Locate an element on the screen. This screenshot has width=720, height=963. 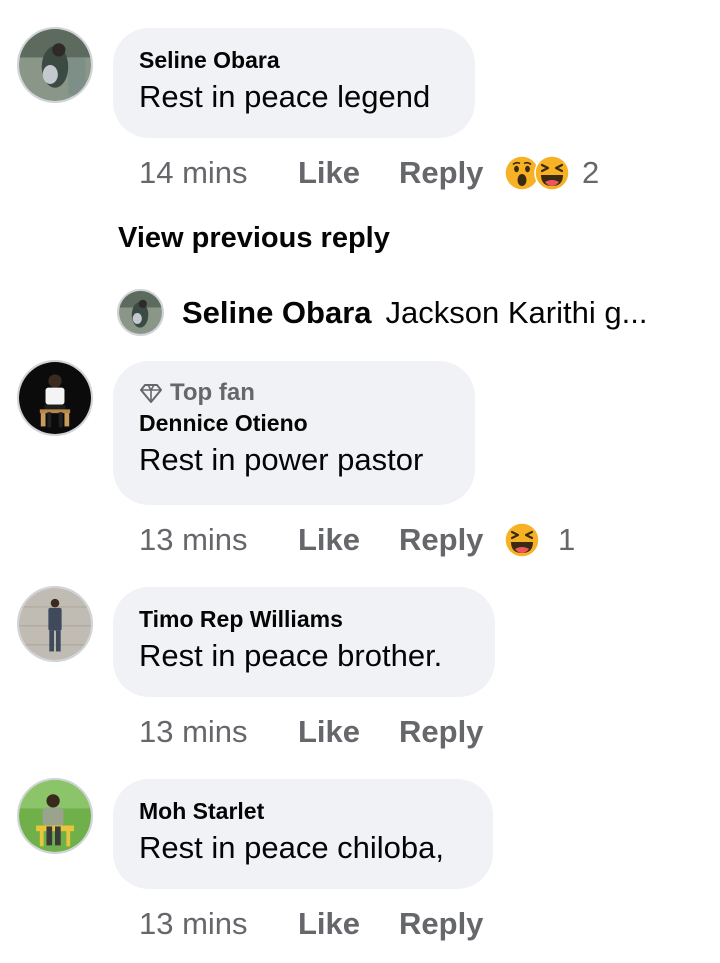
reaction-count: 2 is located at coordinates (590, 173).